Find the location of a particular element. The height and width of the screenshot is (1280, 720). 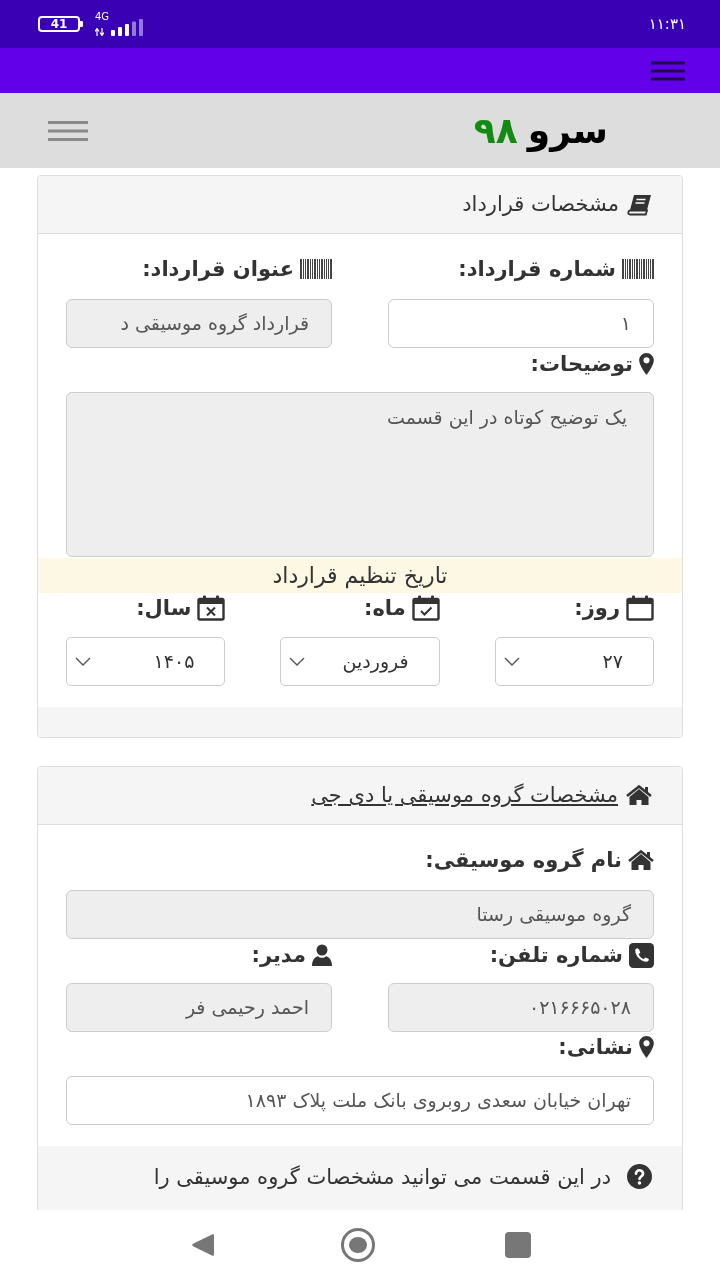

data-arrows-icon is located at coordinates (99, 32).